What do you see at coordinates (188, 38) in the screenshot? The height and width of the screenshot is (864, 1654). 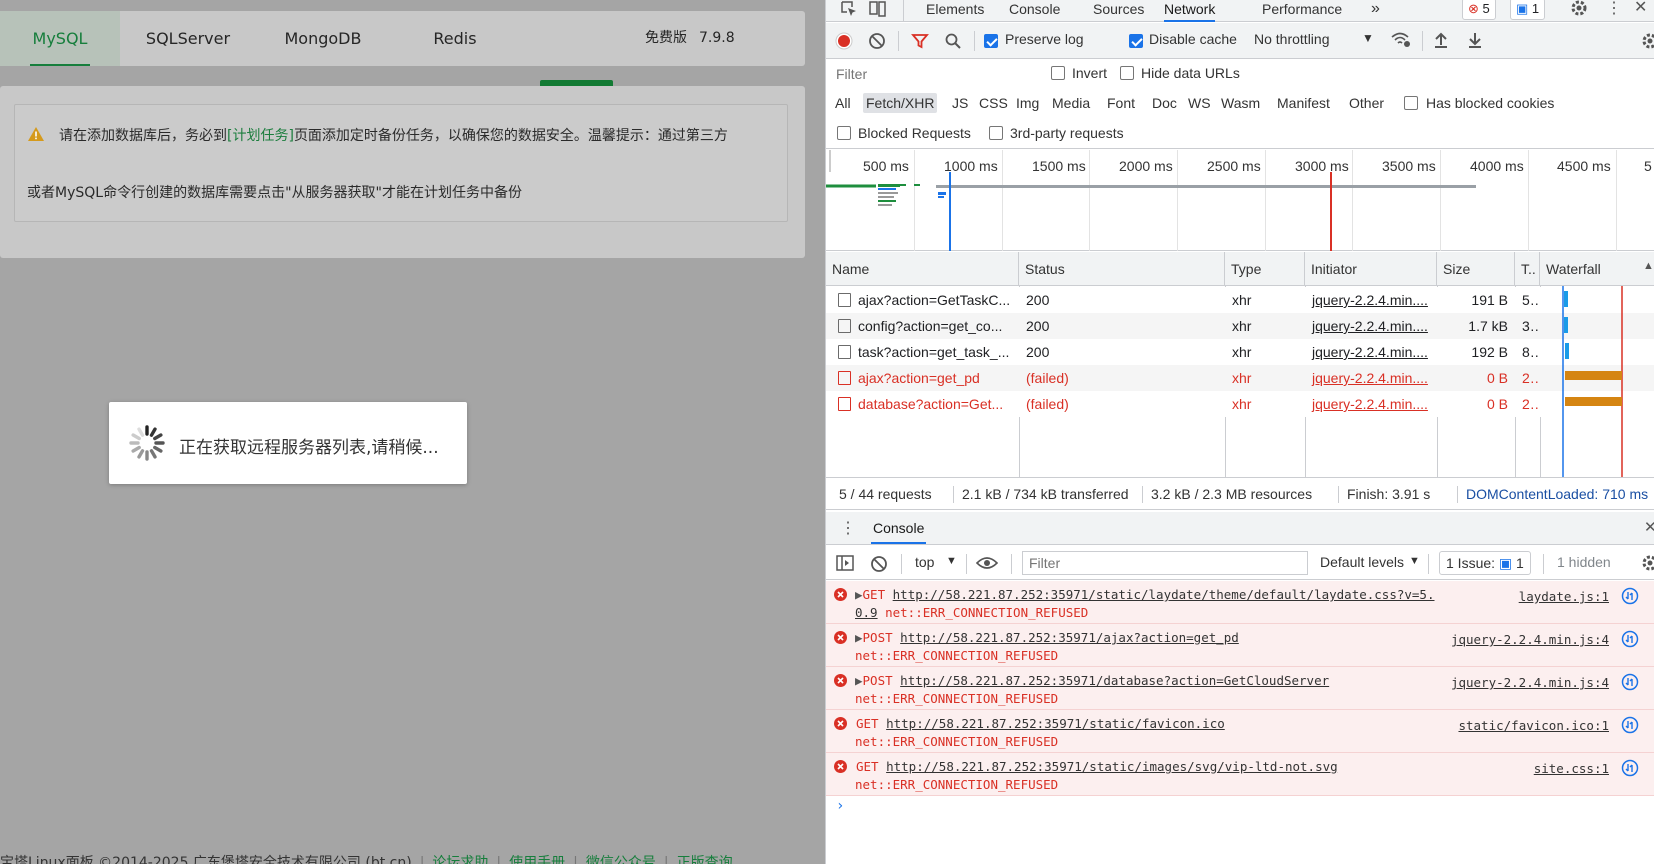 I see `tab-sqlserver: SQLServer` at bounding box center [188, 38].